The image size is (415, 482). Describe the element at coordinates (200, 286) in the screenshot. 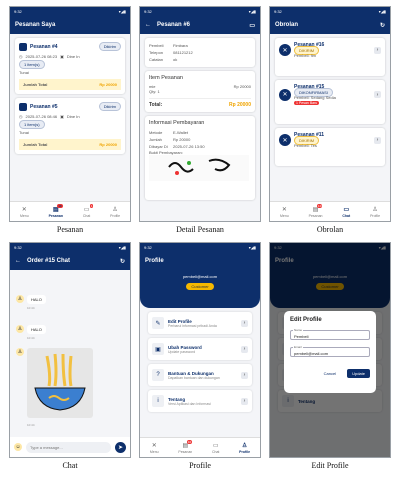

I see `role-badge: Customer` at that location.